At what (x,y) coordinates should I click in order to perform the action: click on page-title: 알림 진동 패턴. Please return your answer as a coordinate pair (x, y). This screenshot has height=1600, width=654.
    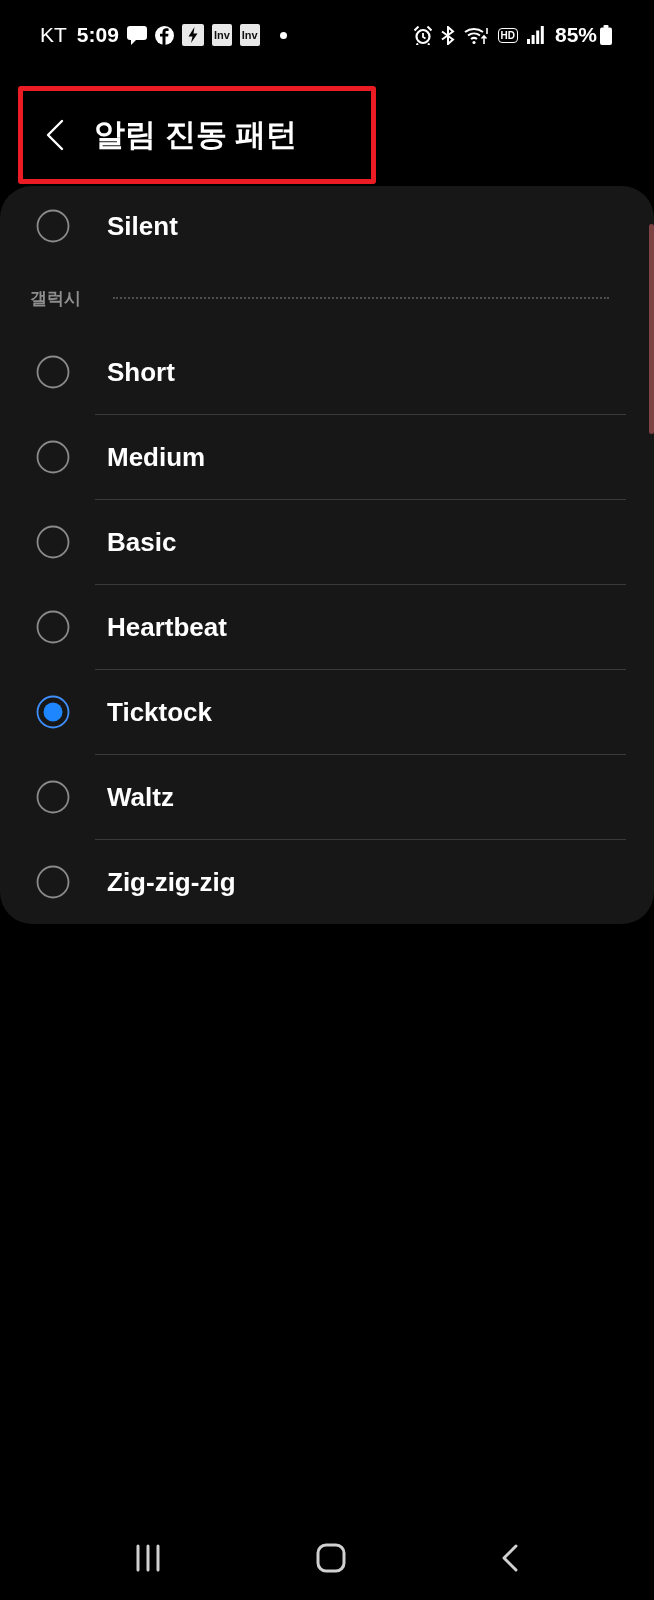
    Looking at the image, I should click on (196, 135).